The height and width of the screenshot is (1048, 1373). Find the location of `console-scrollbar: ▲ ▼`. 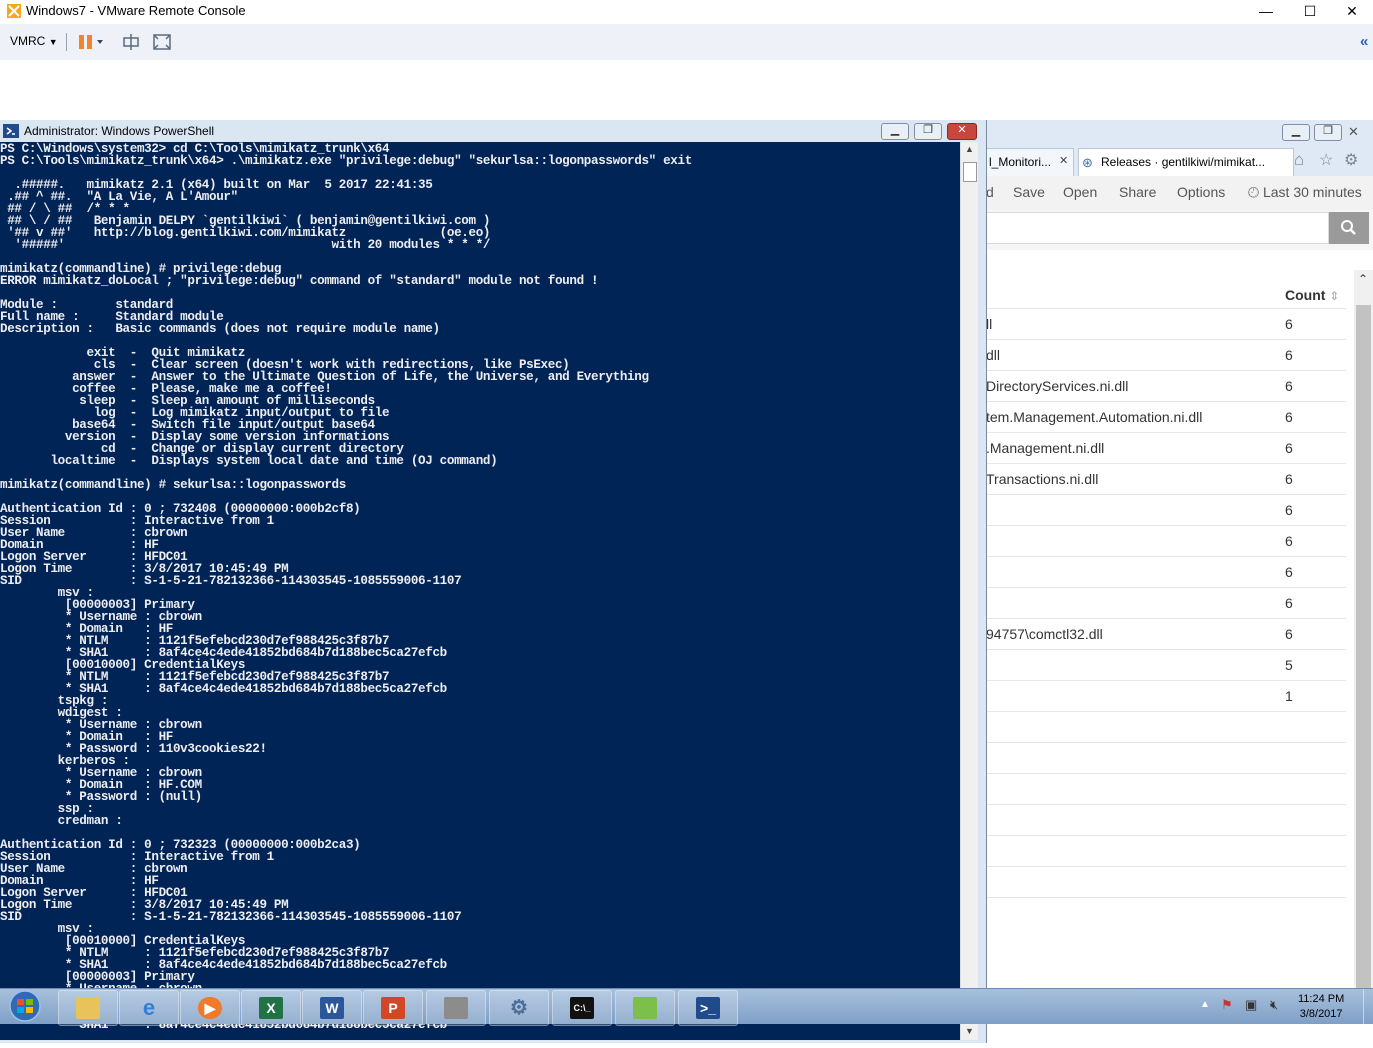

console-scrollbar: ▲ ▼ is located at coordinates (969, 591).